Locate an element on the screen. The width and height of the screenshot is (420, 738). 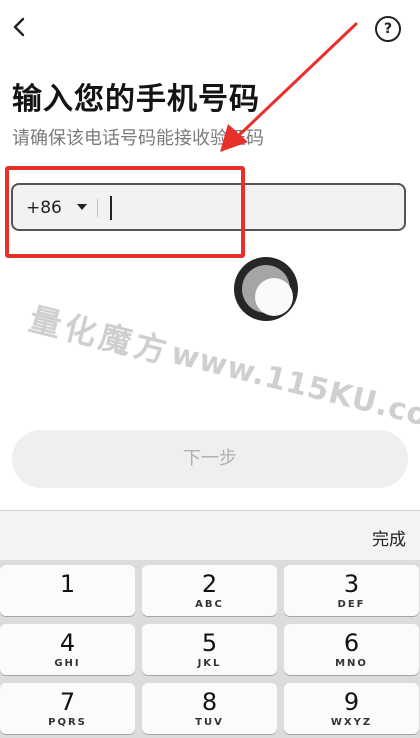
keyboard-toolbar: 完成 is located at coordinates (210, 535).